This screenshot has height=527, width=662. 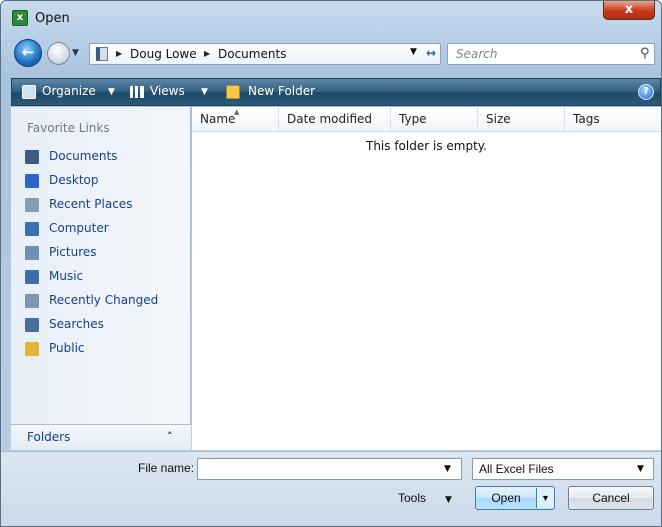 What do you see at coordinates (163, 54) in the screenshot?
I see `breadcrumb-doug-lowe: Doug Lowe` at bounding box center [163, 54].